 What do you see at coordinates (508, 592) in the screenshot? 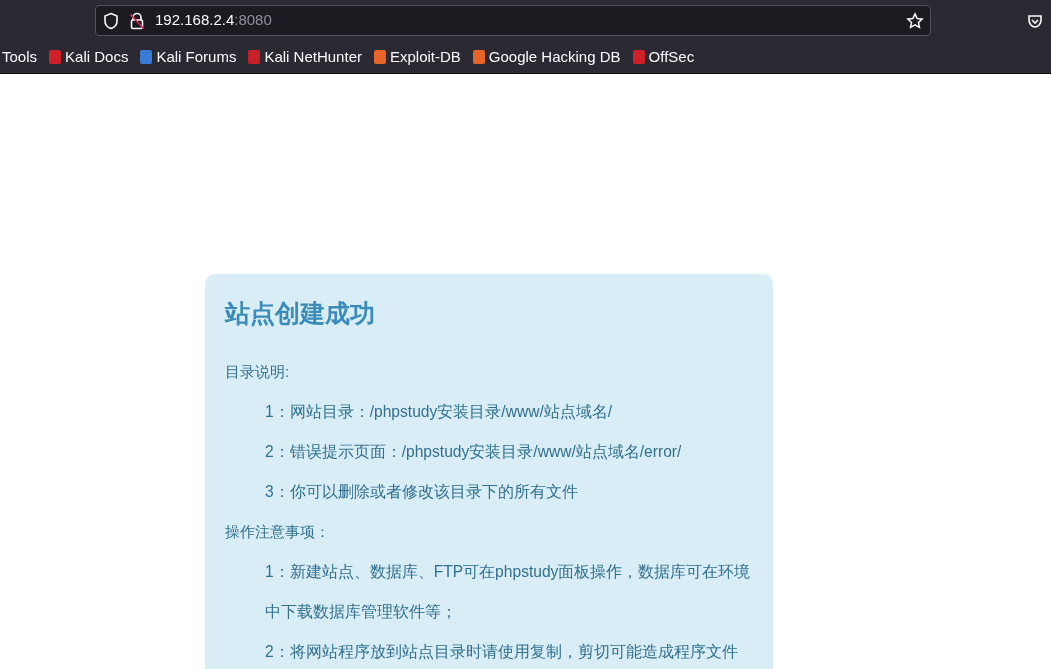
I see `list-item: 1：新建站点、数据库、FTP可在phpstudy面板操作，数据库可在环境中下载数据库管理软件等；` at bounding box center [508, 592].